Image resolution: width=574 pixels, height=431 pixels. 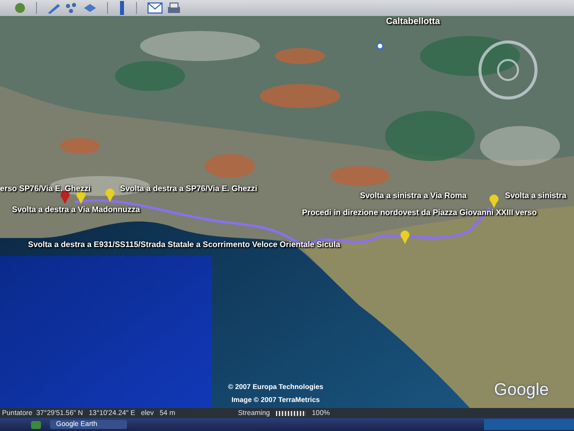 What do you see at coordinates (65, 197) in the screenshot?
I see `start-marker-icon` at bounding box center [65, 197].